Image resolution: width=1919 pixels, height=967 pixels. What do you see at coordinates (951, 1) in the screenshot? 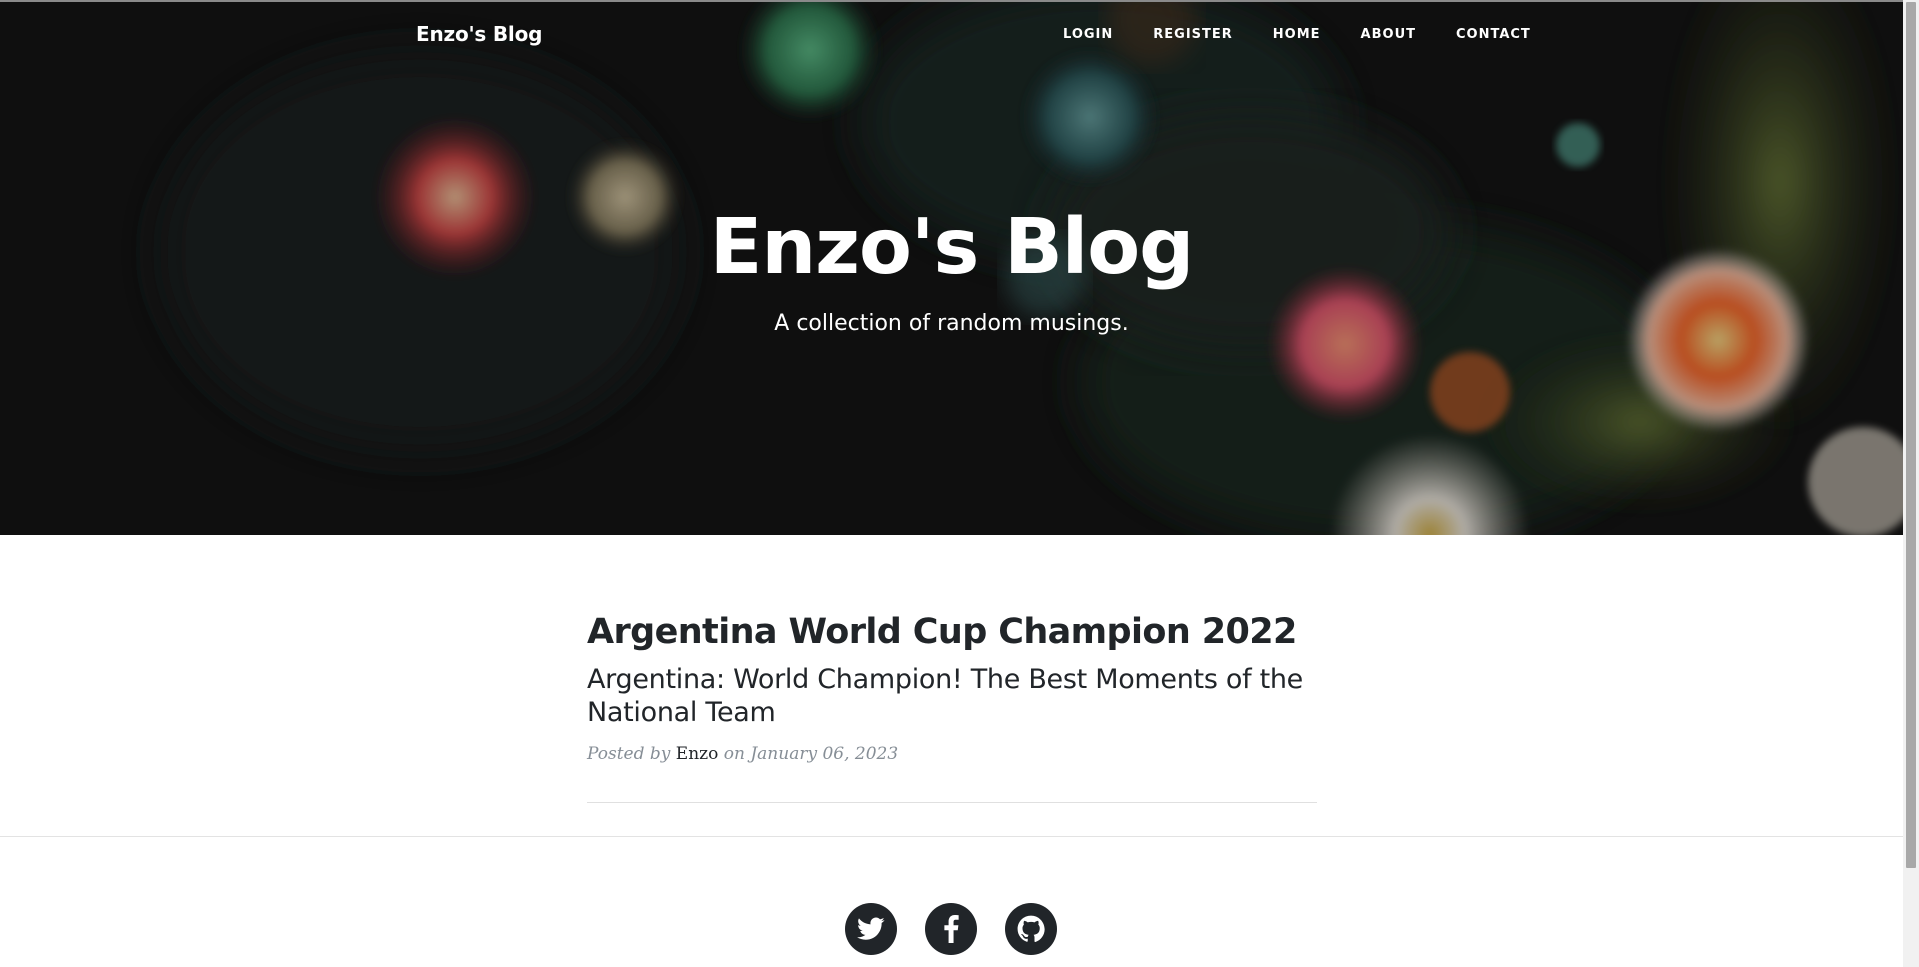
I see `window-top-edge` at bounding box center [951, 1].